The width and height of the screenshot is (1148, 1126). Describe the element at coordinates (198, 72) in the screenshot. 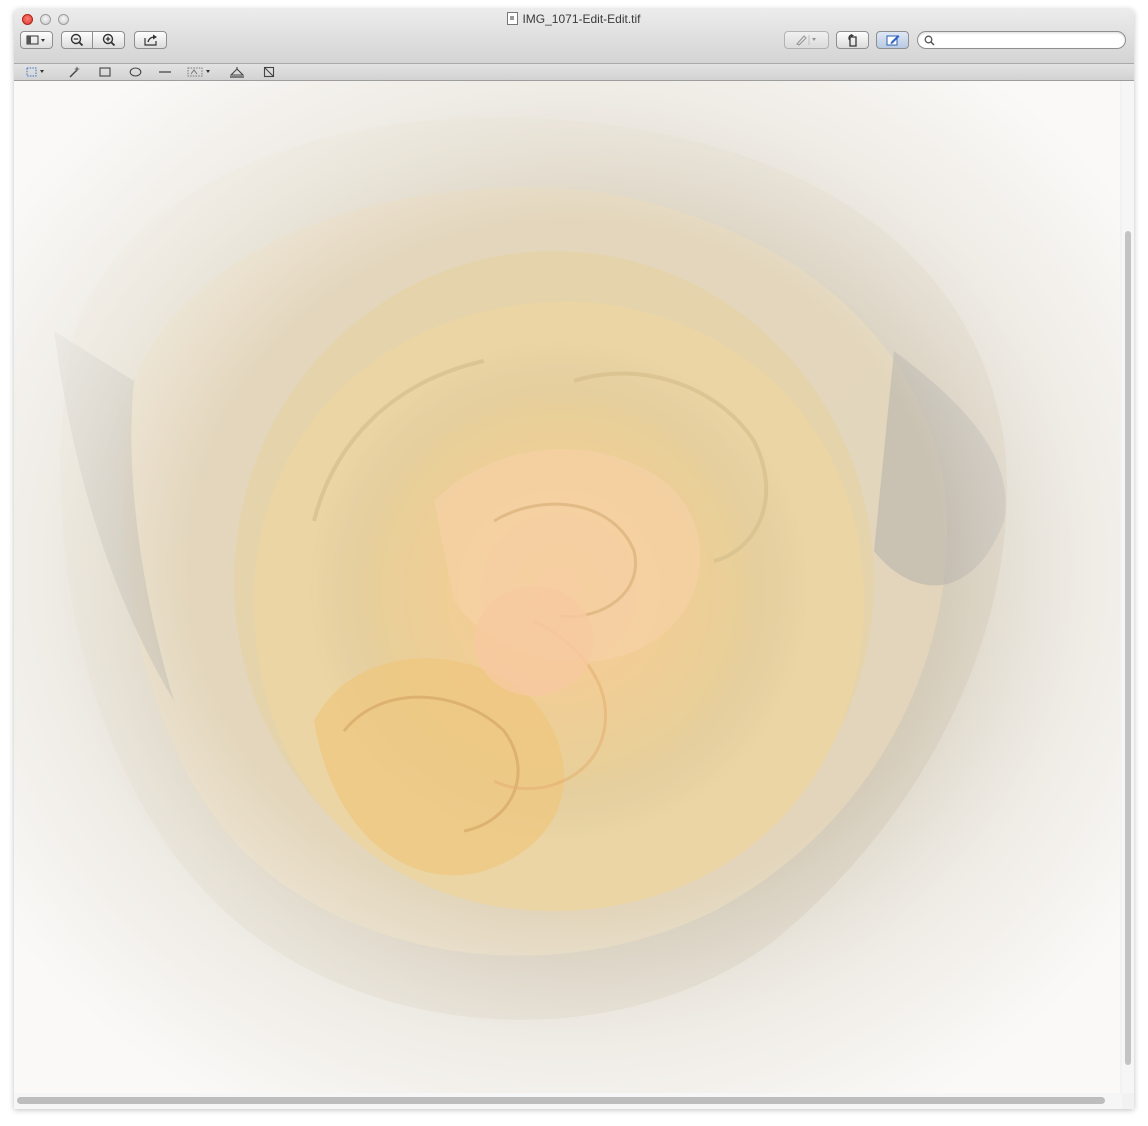

I see `adjust-color-icon` at that location.